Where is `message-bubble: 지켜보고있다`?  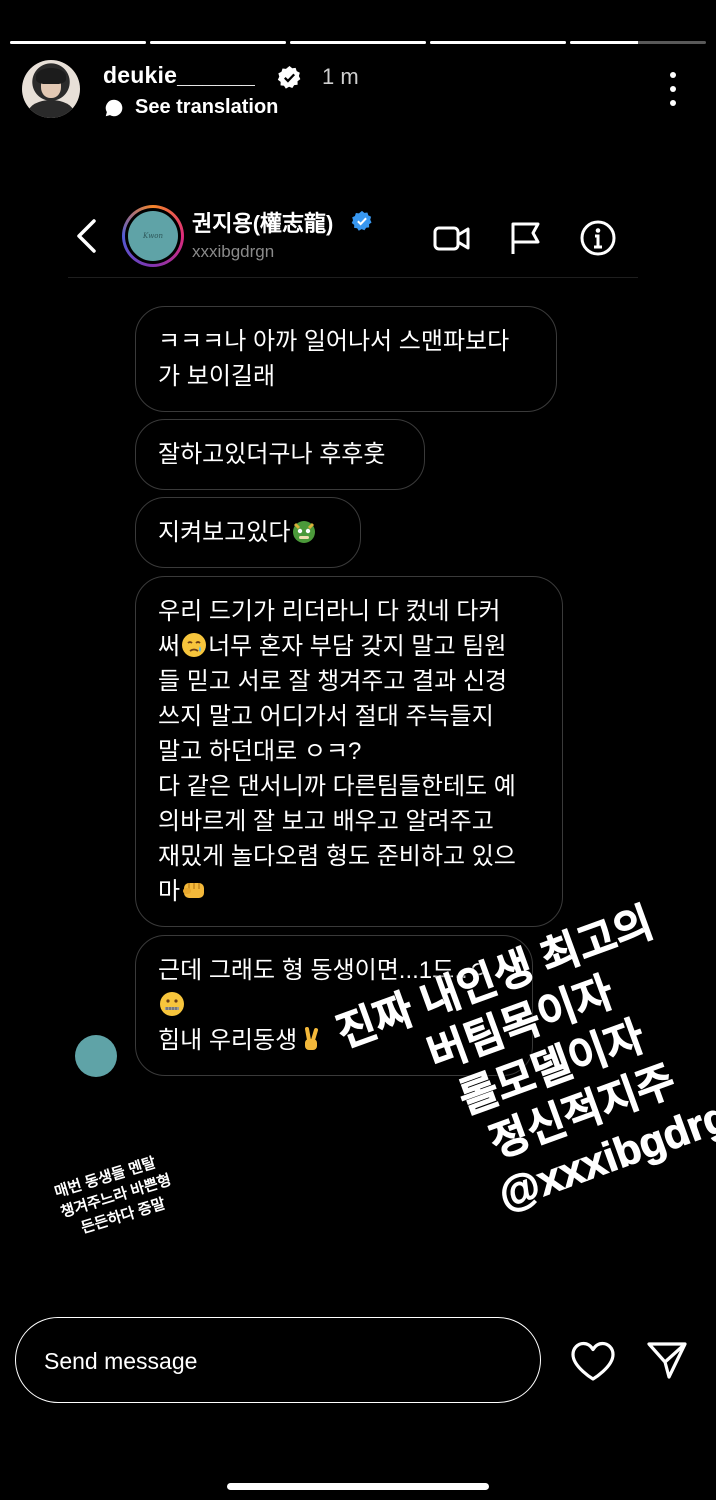 message-bubble: 지켜보고있다 is located at coordinates (248, 532).